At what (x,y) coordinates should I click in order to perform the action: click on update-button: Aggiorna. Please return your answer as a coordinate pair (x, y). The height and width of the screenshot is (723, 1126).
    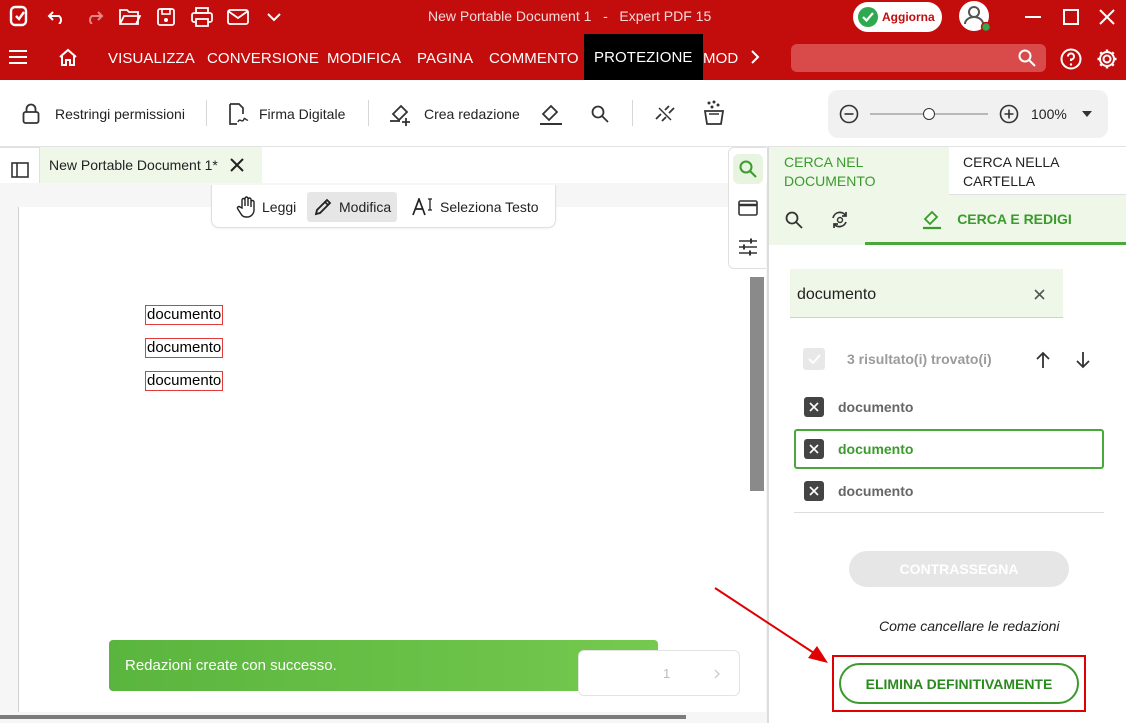
    Looking at the image, I should click on (897, 17).